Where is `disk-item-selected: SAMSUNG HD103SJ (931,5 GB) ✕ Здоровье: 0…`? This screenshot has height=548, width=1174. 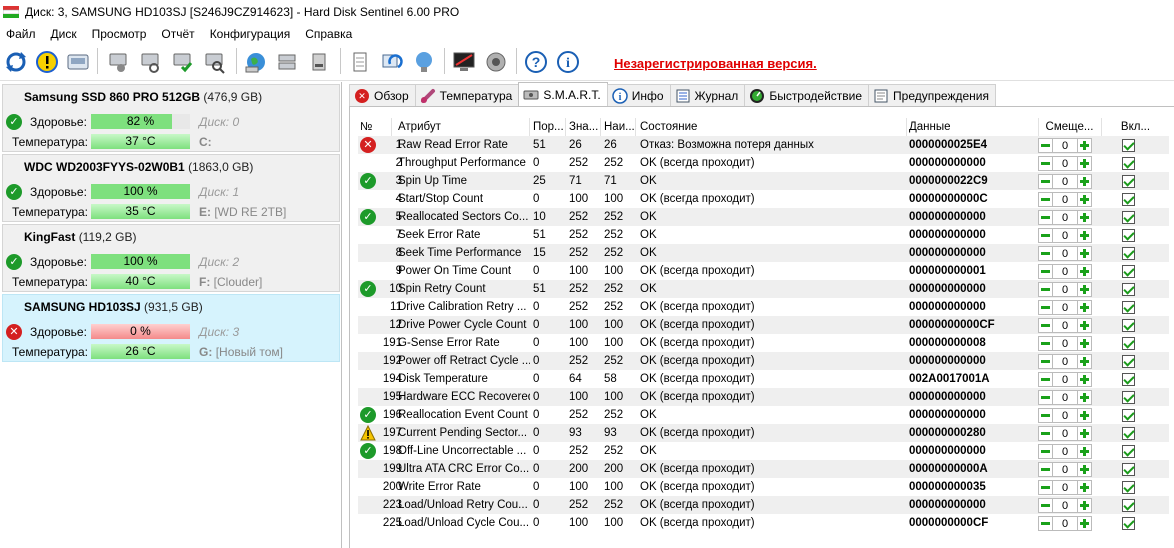 disk-item-selected: SAMSUNG HD103SJ (931,5 GB) ✕ Здоровье: 0… is located at coordinates (171, 328).